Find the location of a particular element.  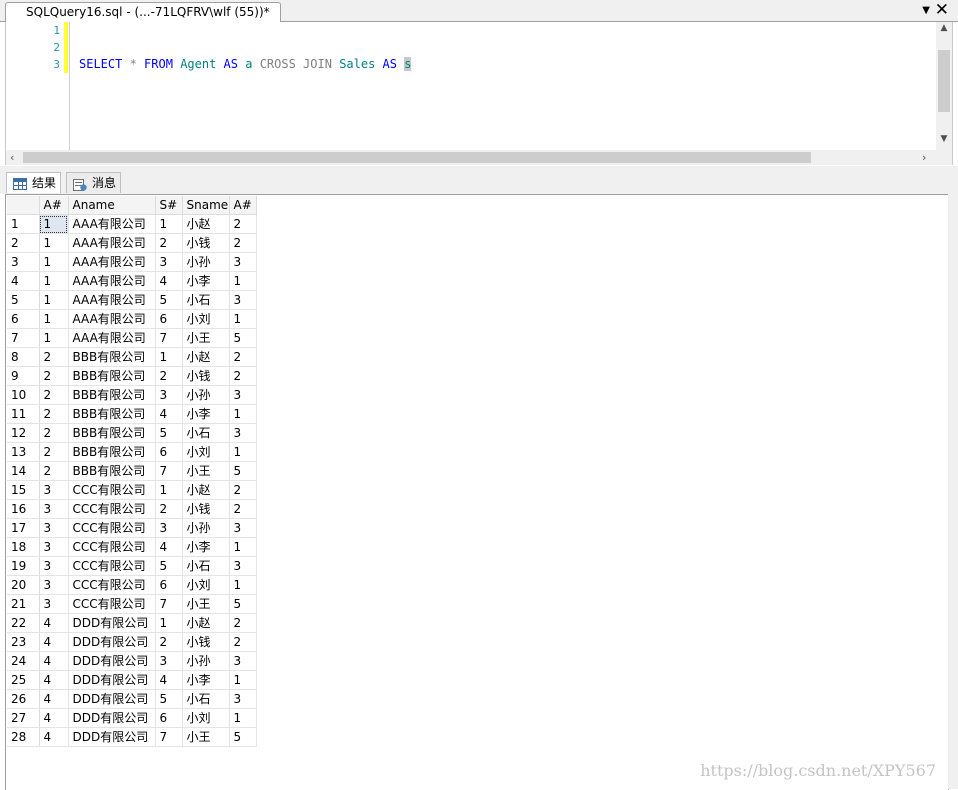

row-number-cell: 2 is located at coordinates (23, 243).